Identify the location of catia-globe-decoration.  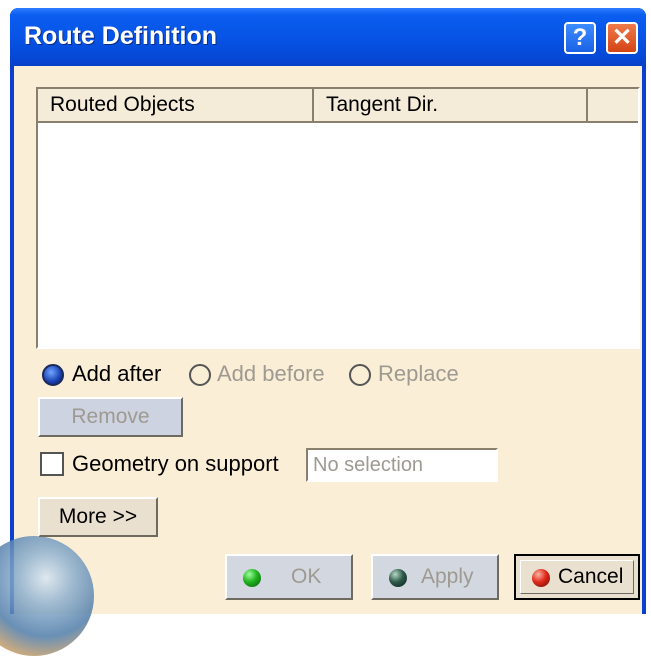
(47, 596).